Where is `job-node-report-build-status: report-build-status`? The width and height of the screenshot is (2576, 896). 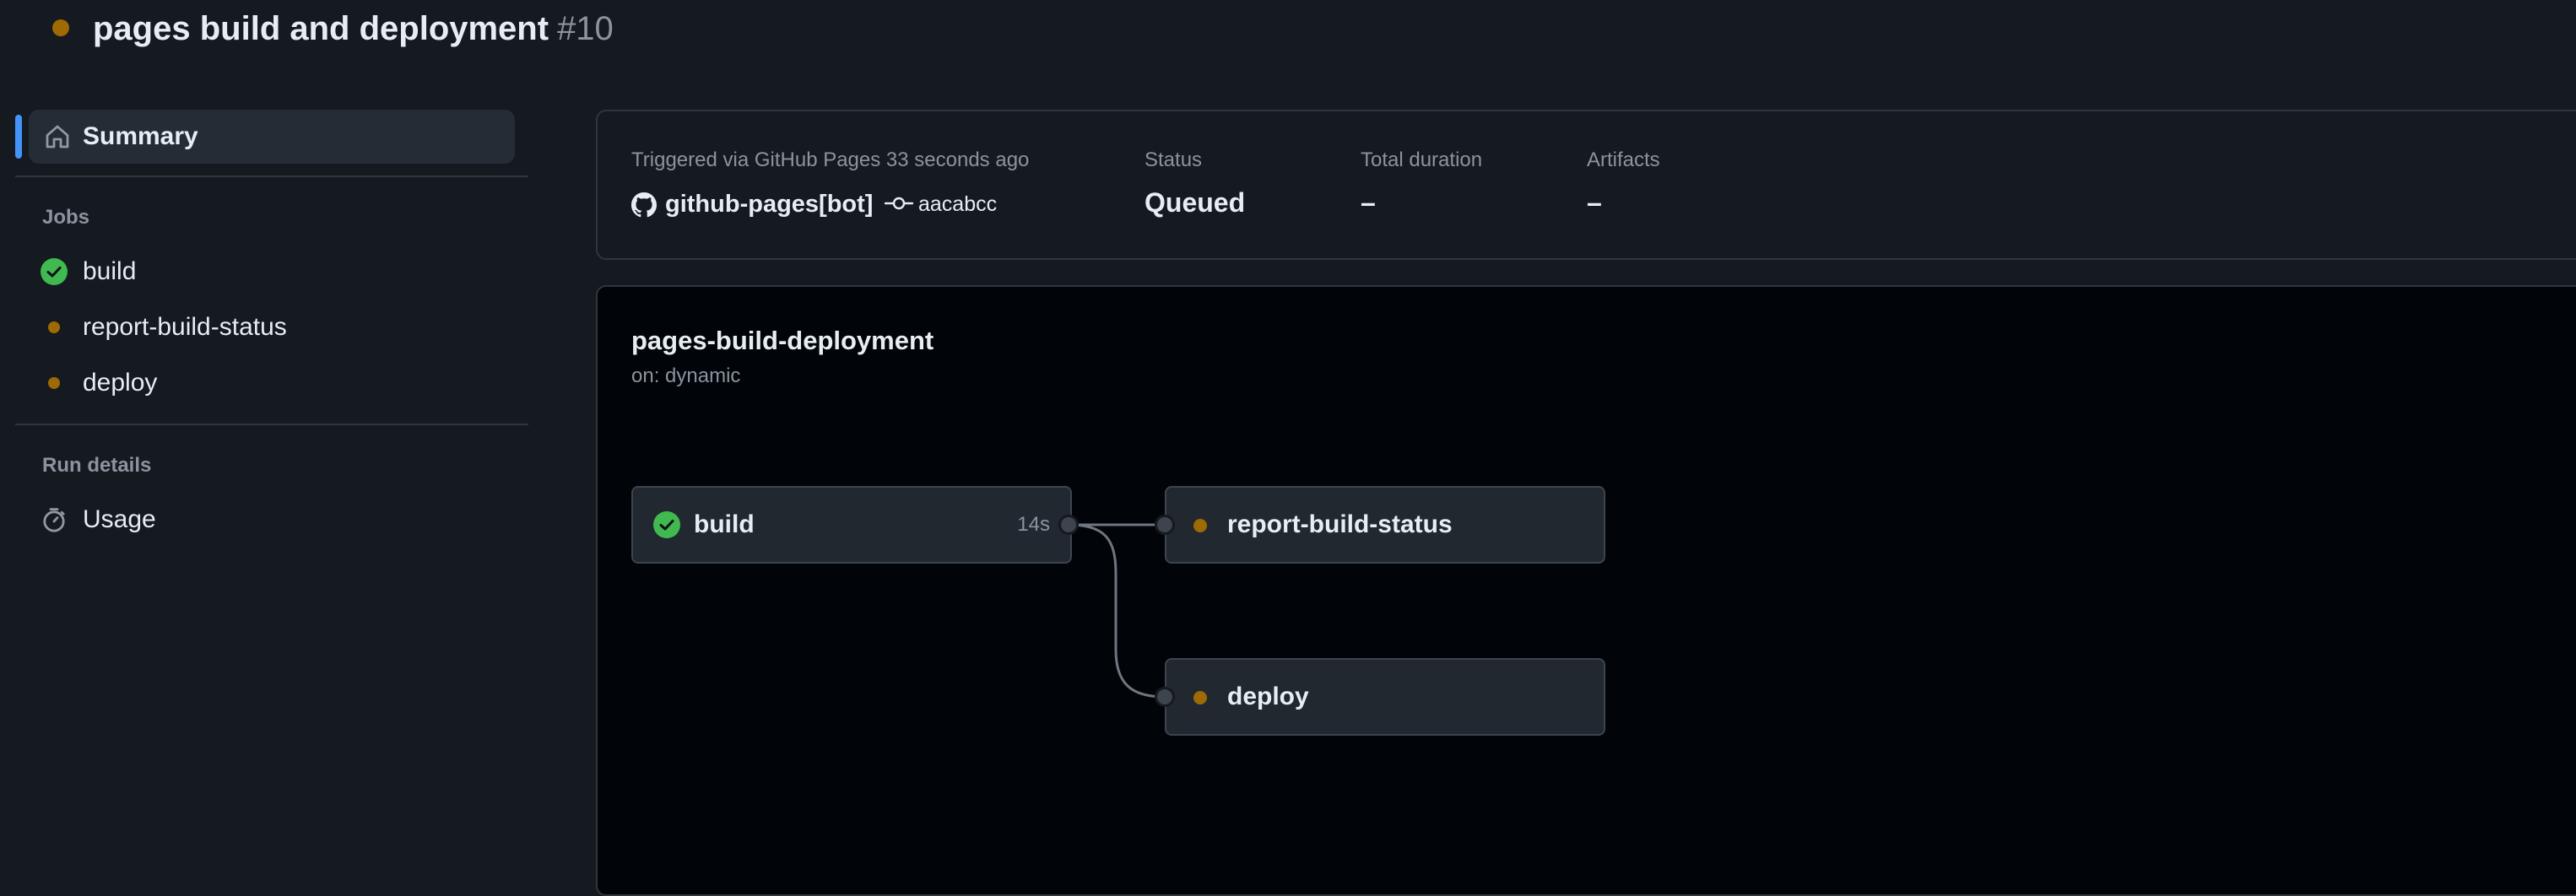 job-node-report-build-status: report-build-status is located at coordinates (1385, 525).